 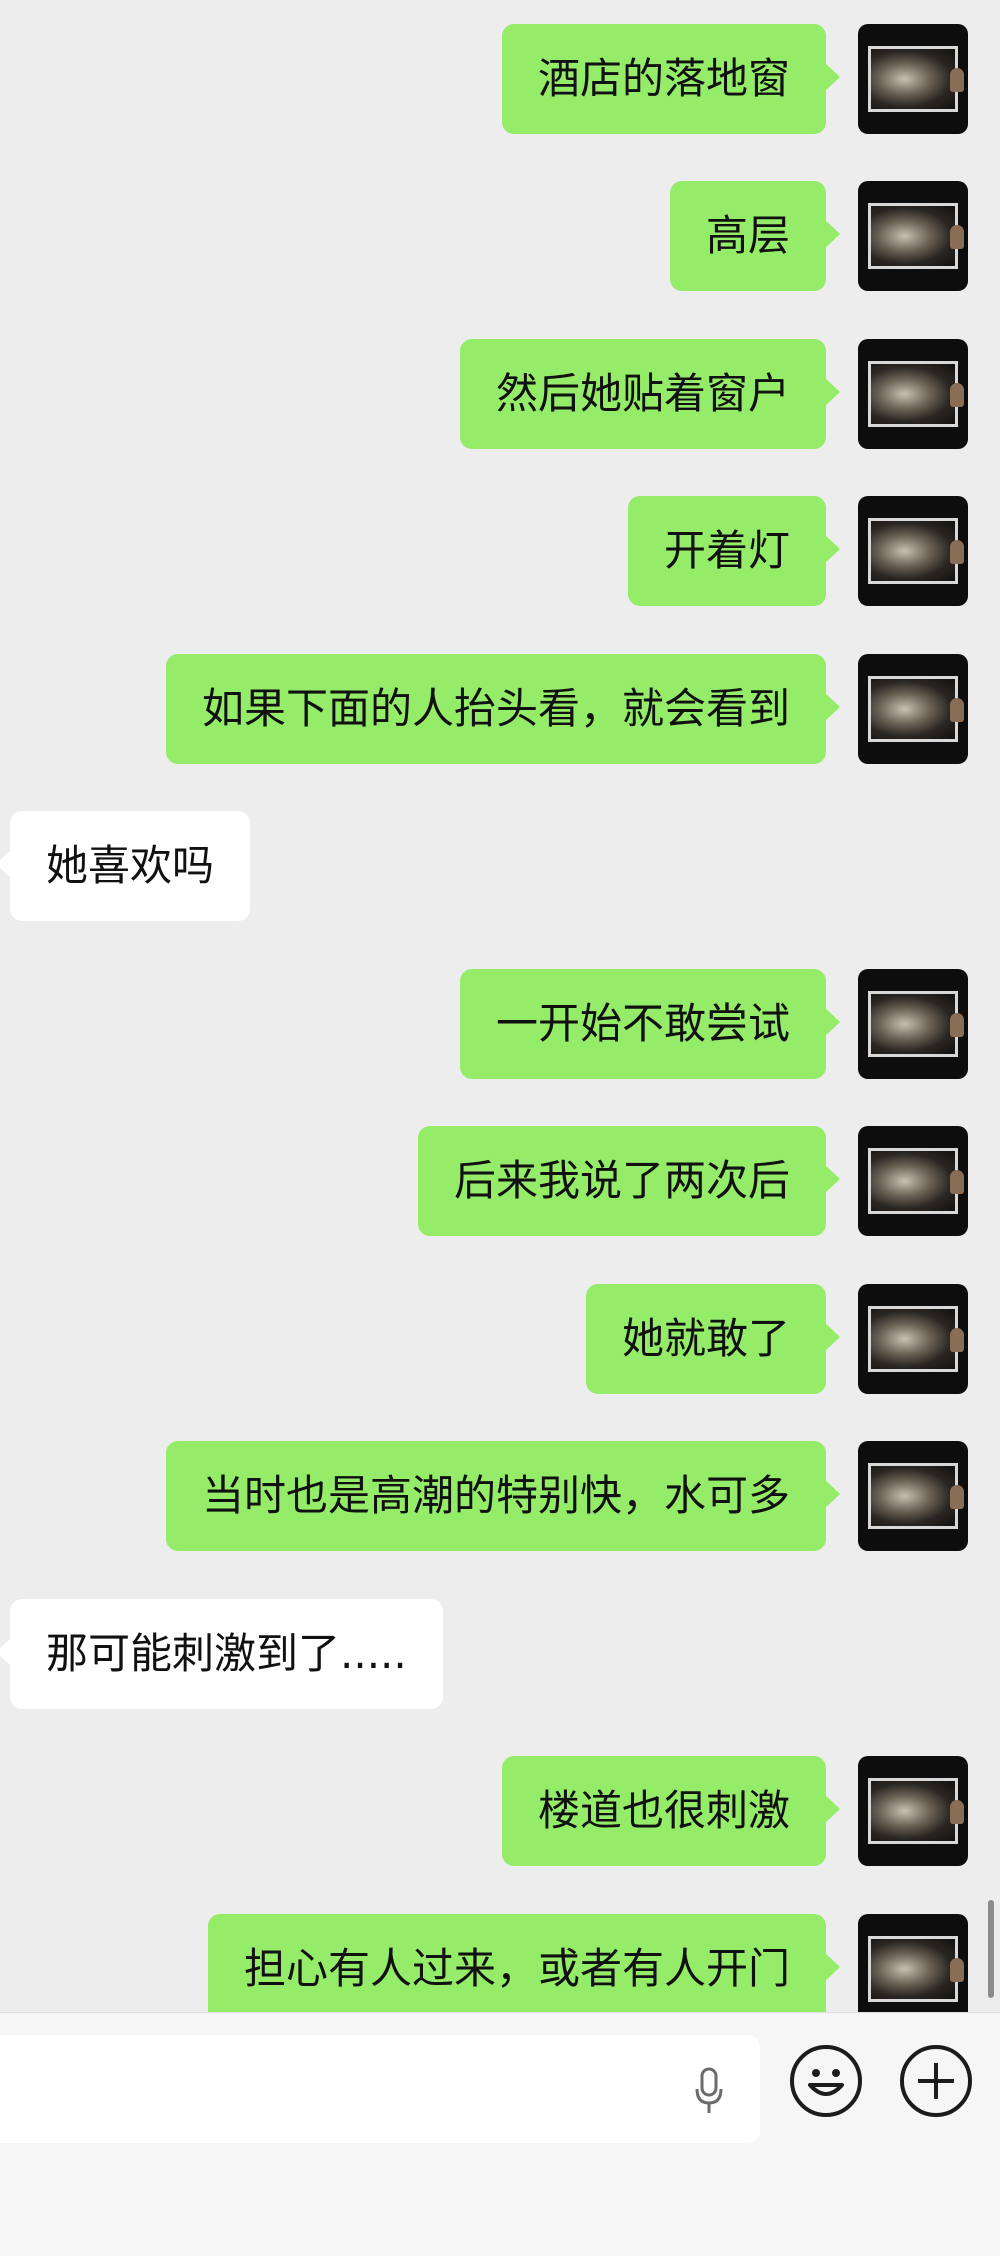 I want to click on message-outgoing: 楼道也很刺激, so click(x=734, y=1811).